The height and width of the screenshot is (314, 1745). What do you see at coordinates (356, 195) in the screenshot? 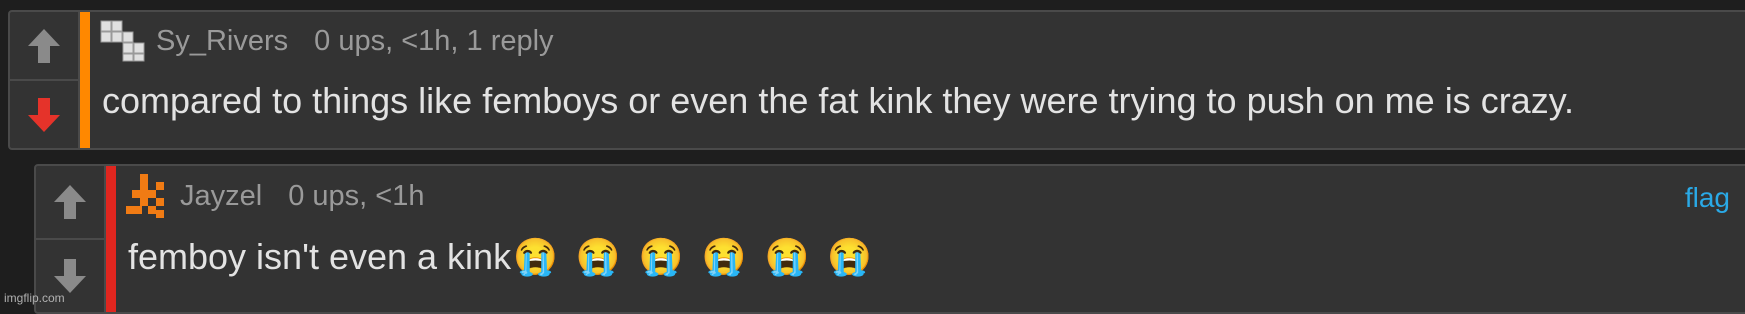
I see `comment-meta: 0 ups, <1h` at bounding box center [356, 195].